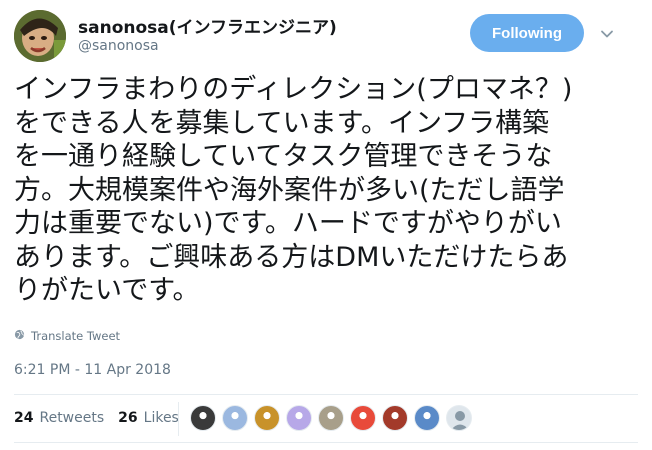 This screenshot has height=450, width=652. What do you see at coordinates (127, 418) in the screenshot?
I see `likes-count: 26` at bounding box center [127, 418].